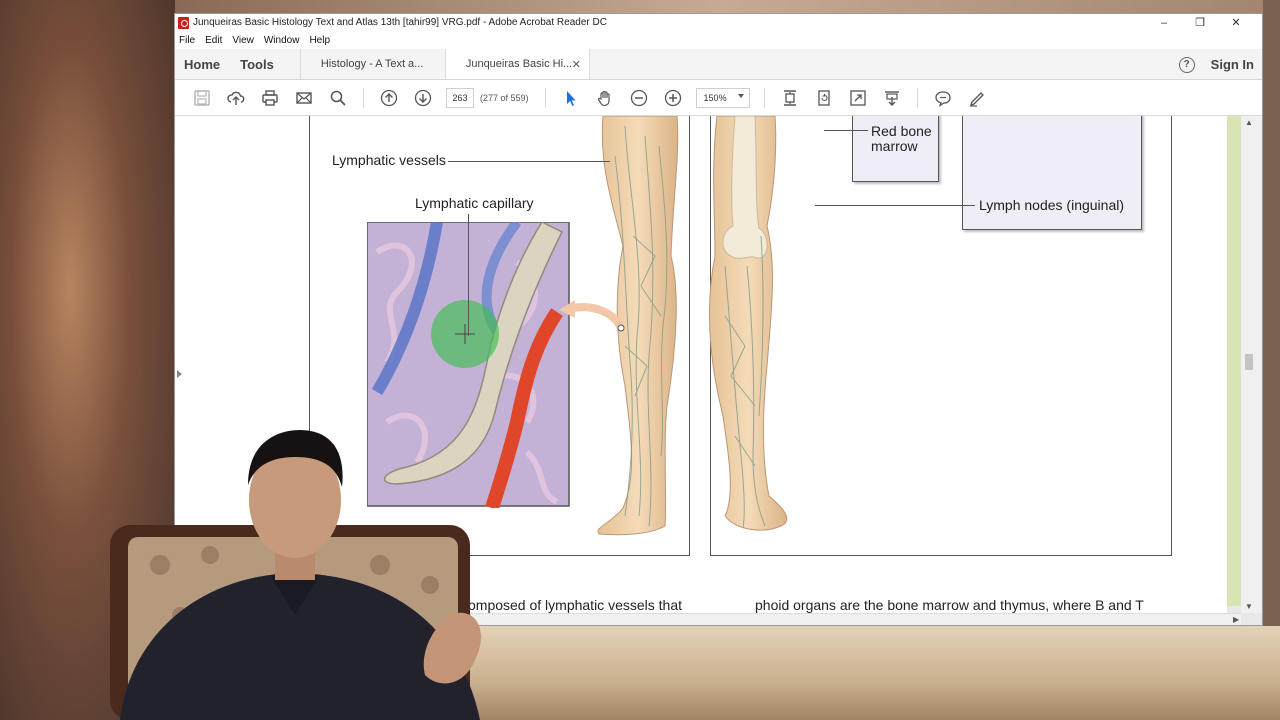 Image resolution: width=1280 pixels, height=720 pixels. What do you see at coordinates (295, 575) in the screenshot?
I see `presenter-video-overlay` at bounding box center [295, 575].